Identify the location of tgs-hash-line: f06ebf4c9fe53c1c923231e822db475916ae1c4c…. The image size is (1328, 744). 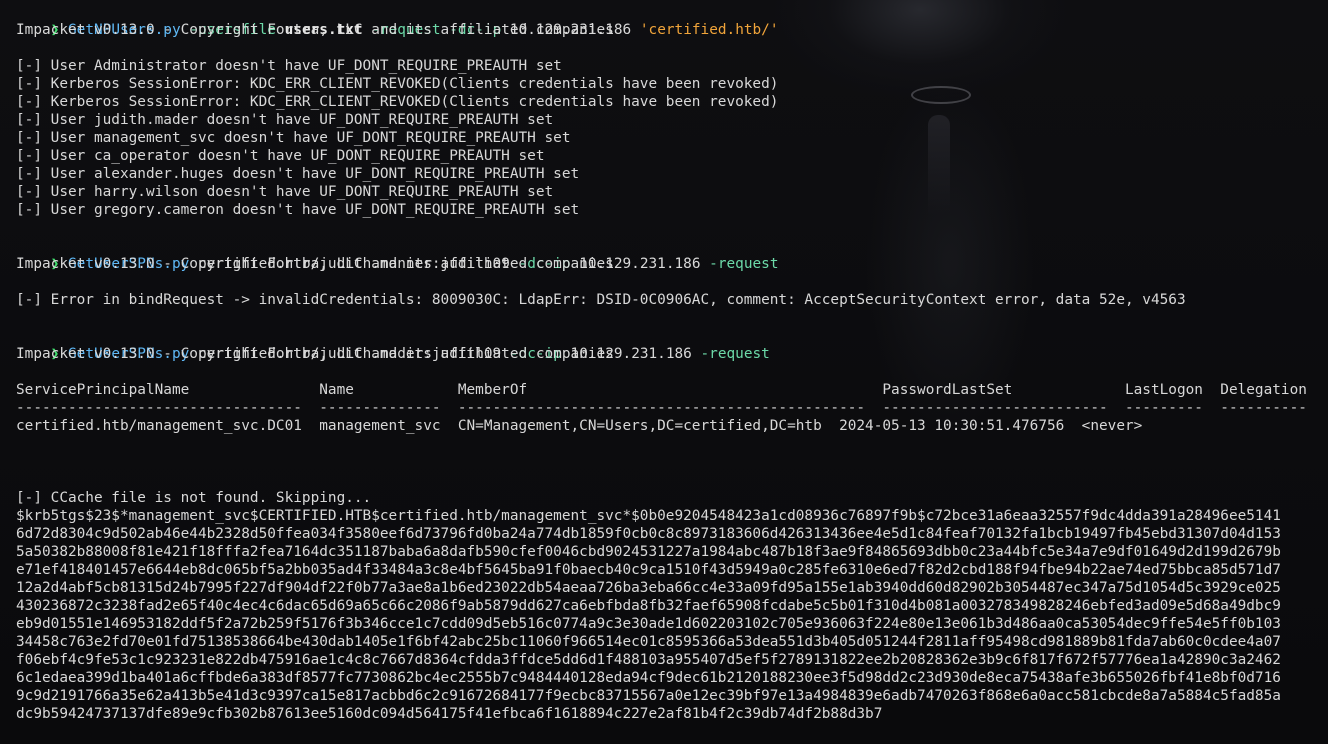
(648, 660).